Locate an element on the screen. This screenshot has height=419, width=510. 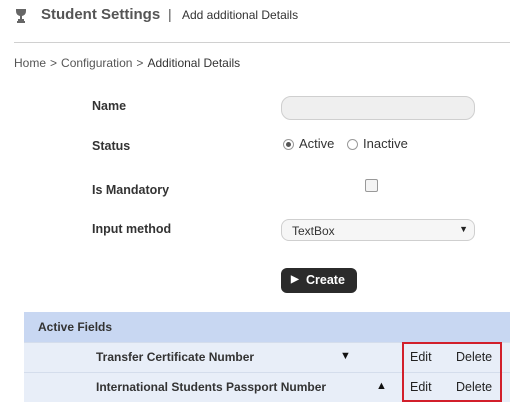
play-icon: ▶ is located at coordinates (295, 279).